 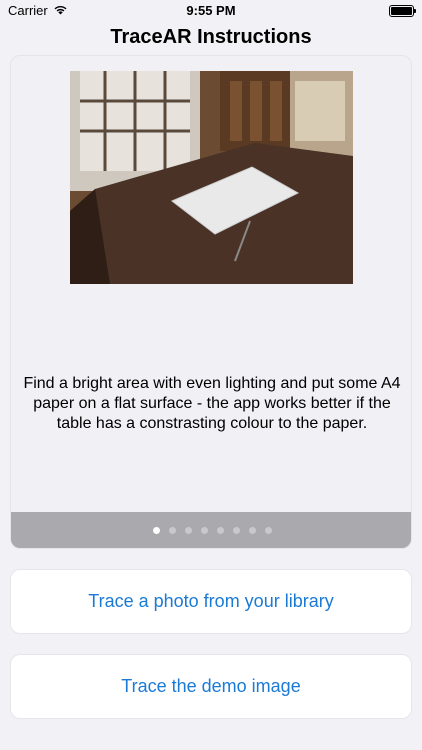 I want to click on trace-library-button: Trace a photo from your library, so click(x=211, y=601).